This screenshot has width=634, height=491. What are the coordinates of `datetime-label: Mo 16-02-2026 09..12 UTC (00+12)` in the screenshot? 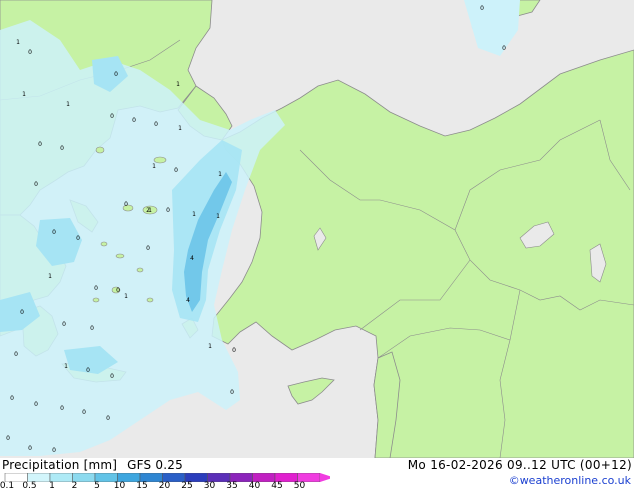 It's located at (519, 465).